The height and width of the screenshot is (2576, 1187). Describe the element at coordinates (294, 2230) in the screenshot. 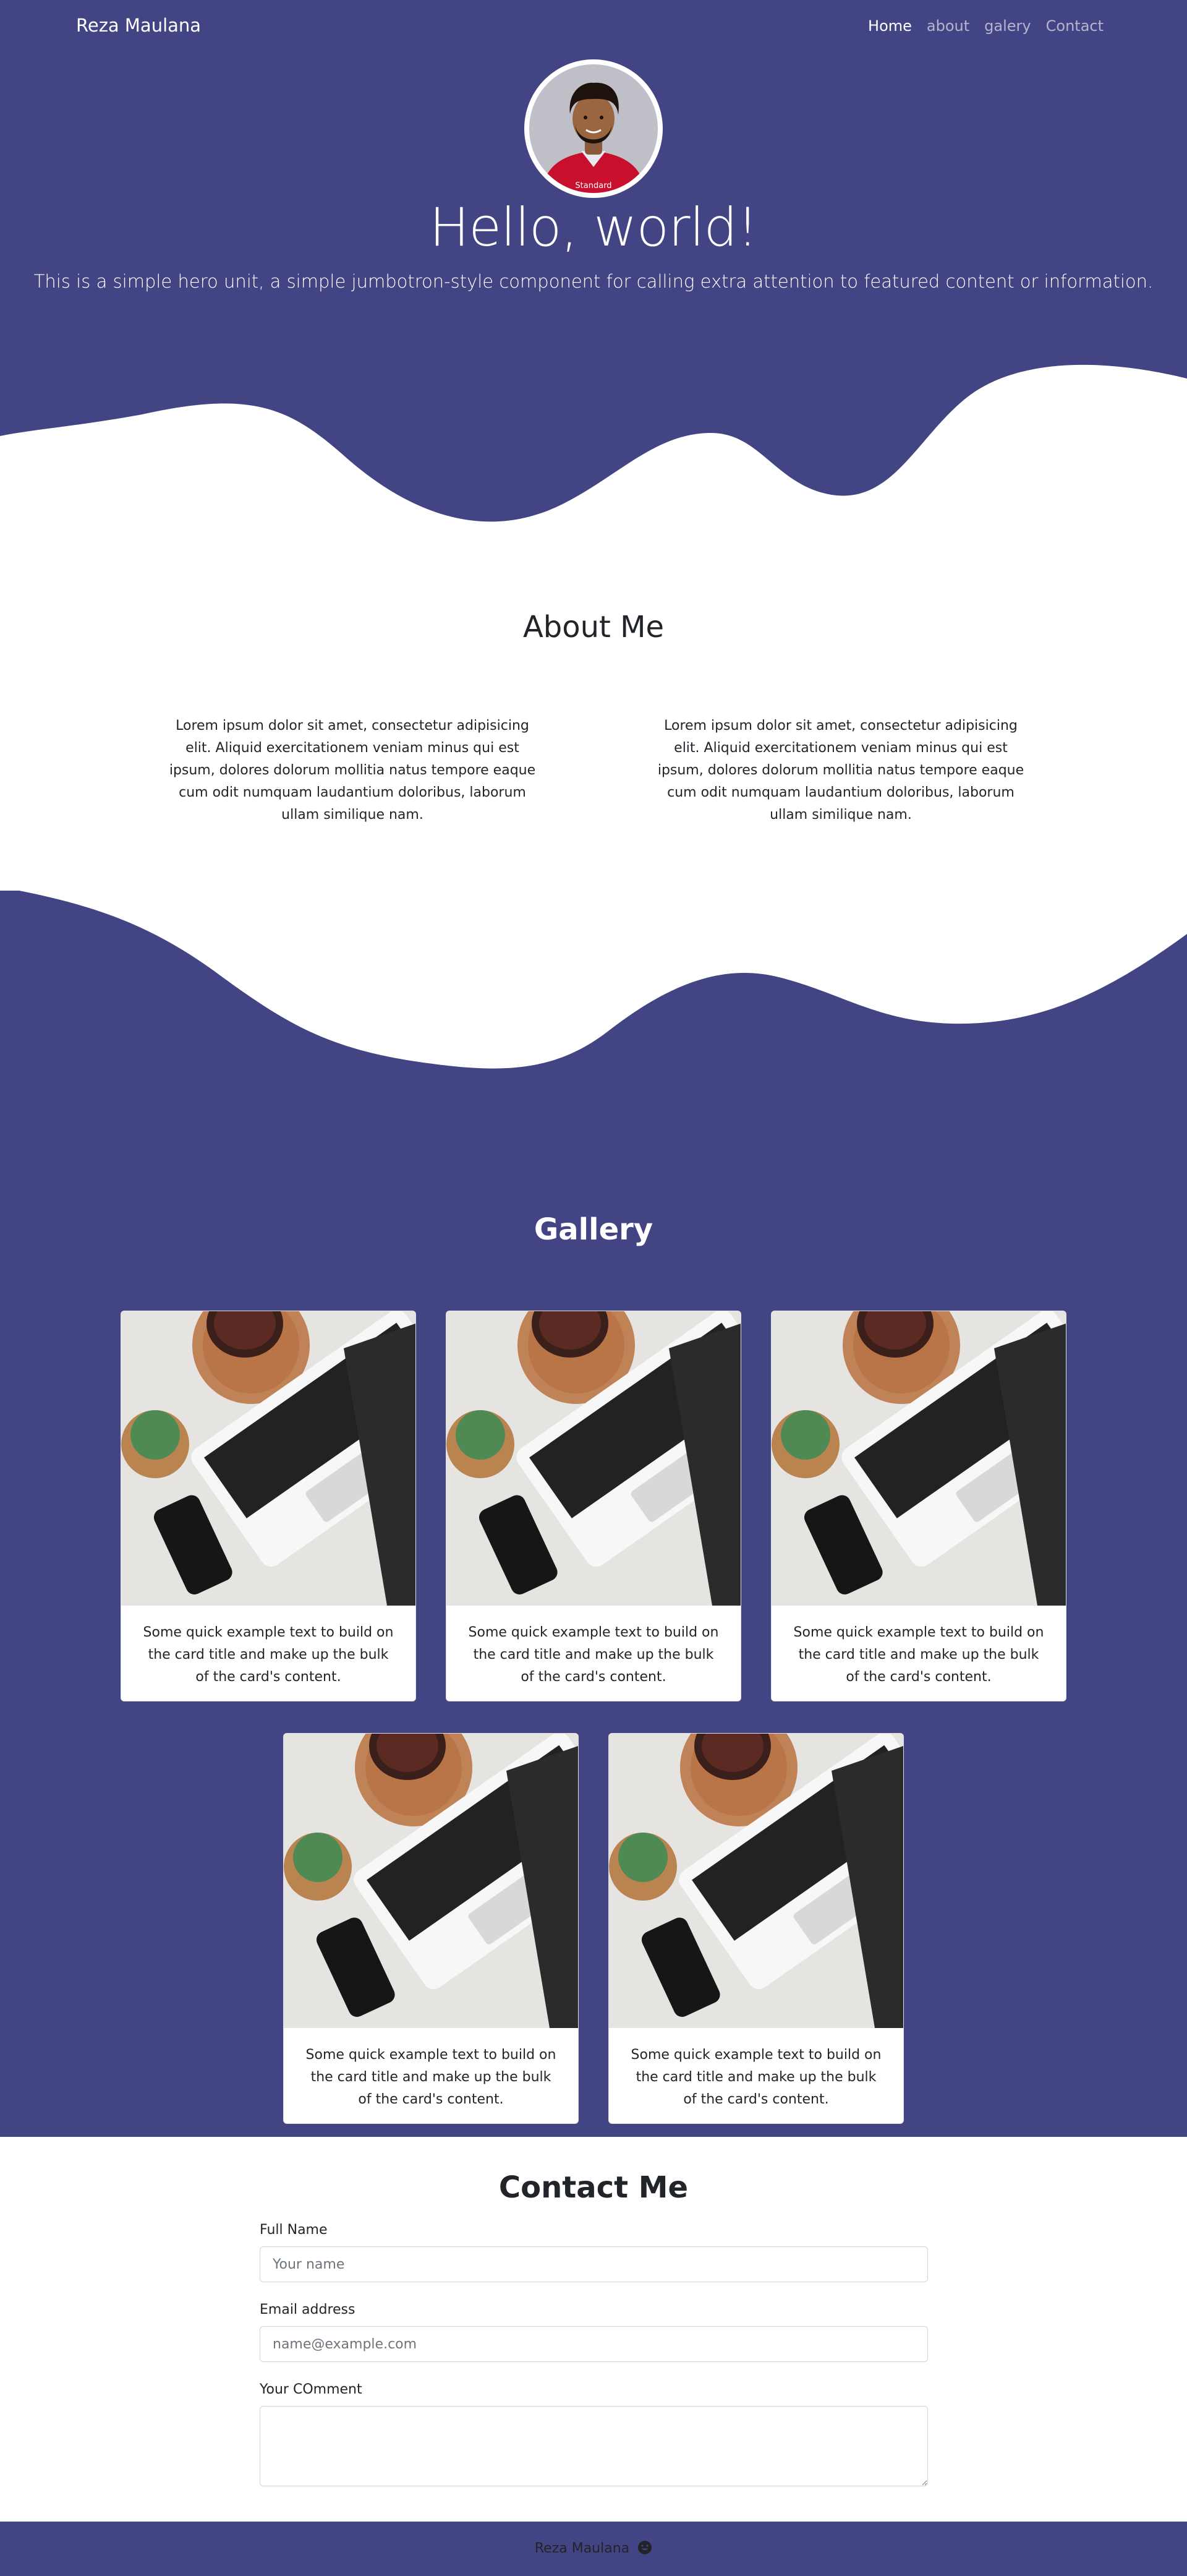

I see `full-name-label: Full Name` at that location.